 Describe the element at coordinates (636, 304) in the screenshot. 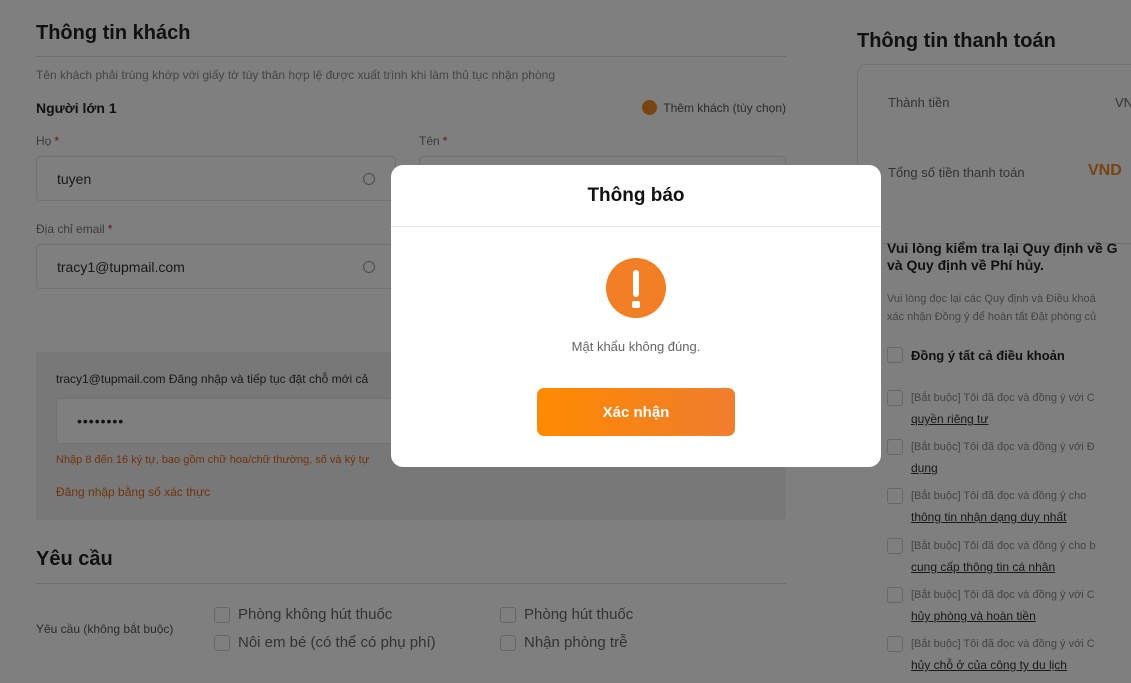

I see `exclamation-dot` at that location.